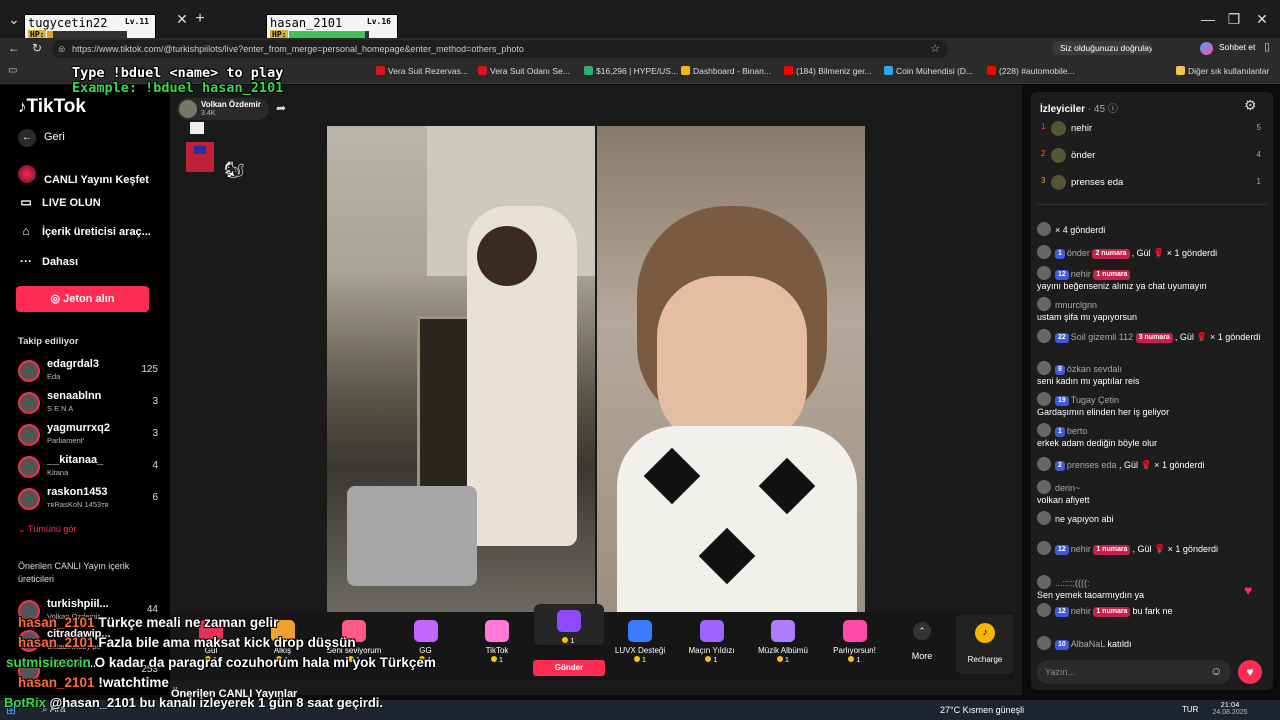 The width and height of the screenshot is (1280, 720). I want to click on gift-icon, so click(425, 631).